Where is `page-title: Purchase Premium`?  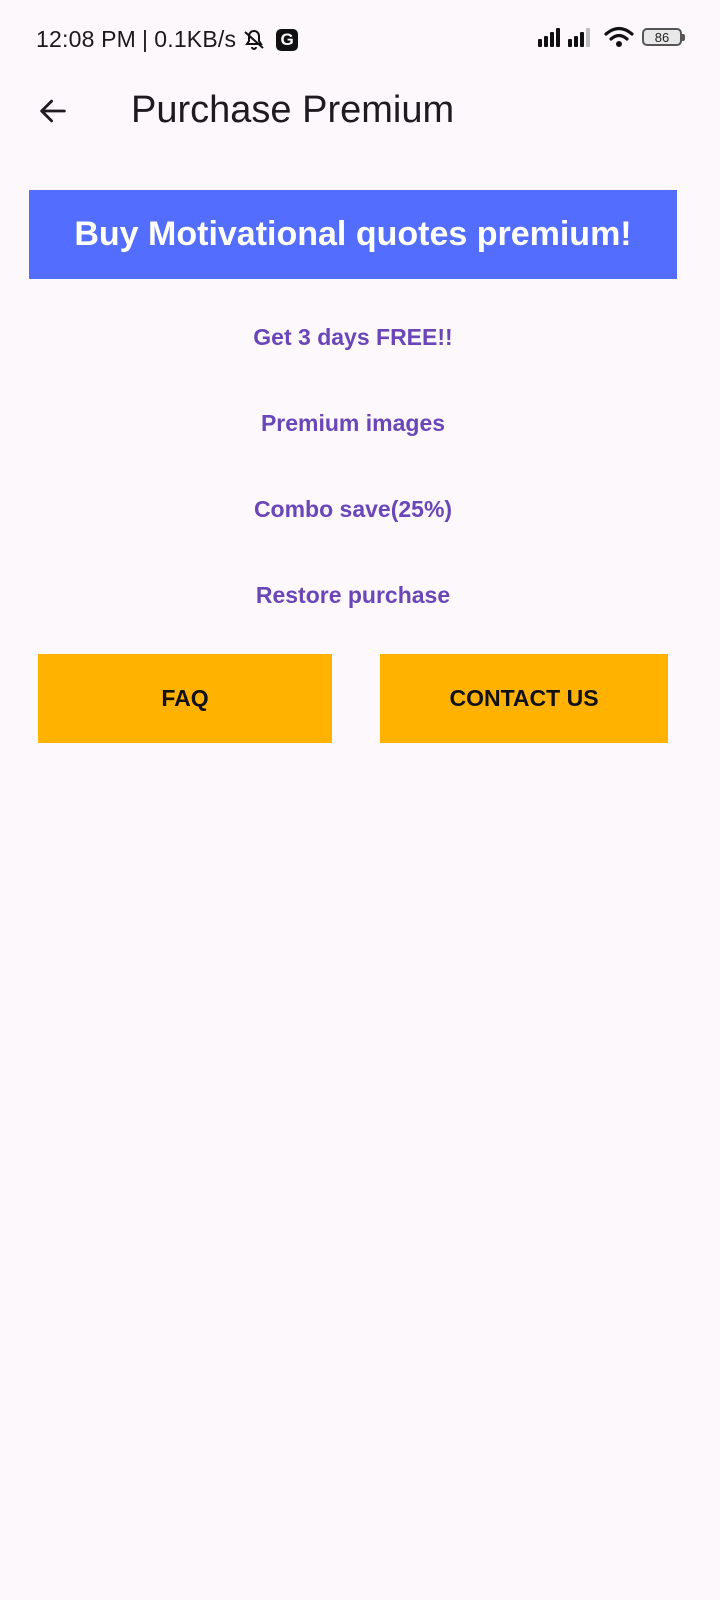
page-title: Purchase Premium is located at coordinates (293, 110).